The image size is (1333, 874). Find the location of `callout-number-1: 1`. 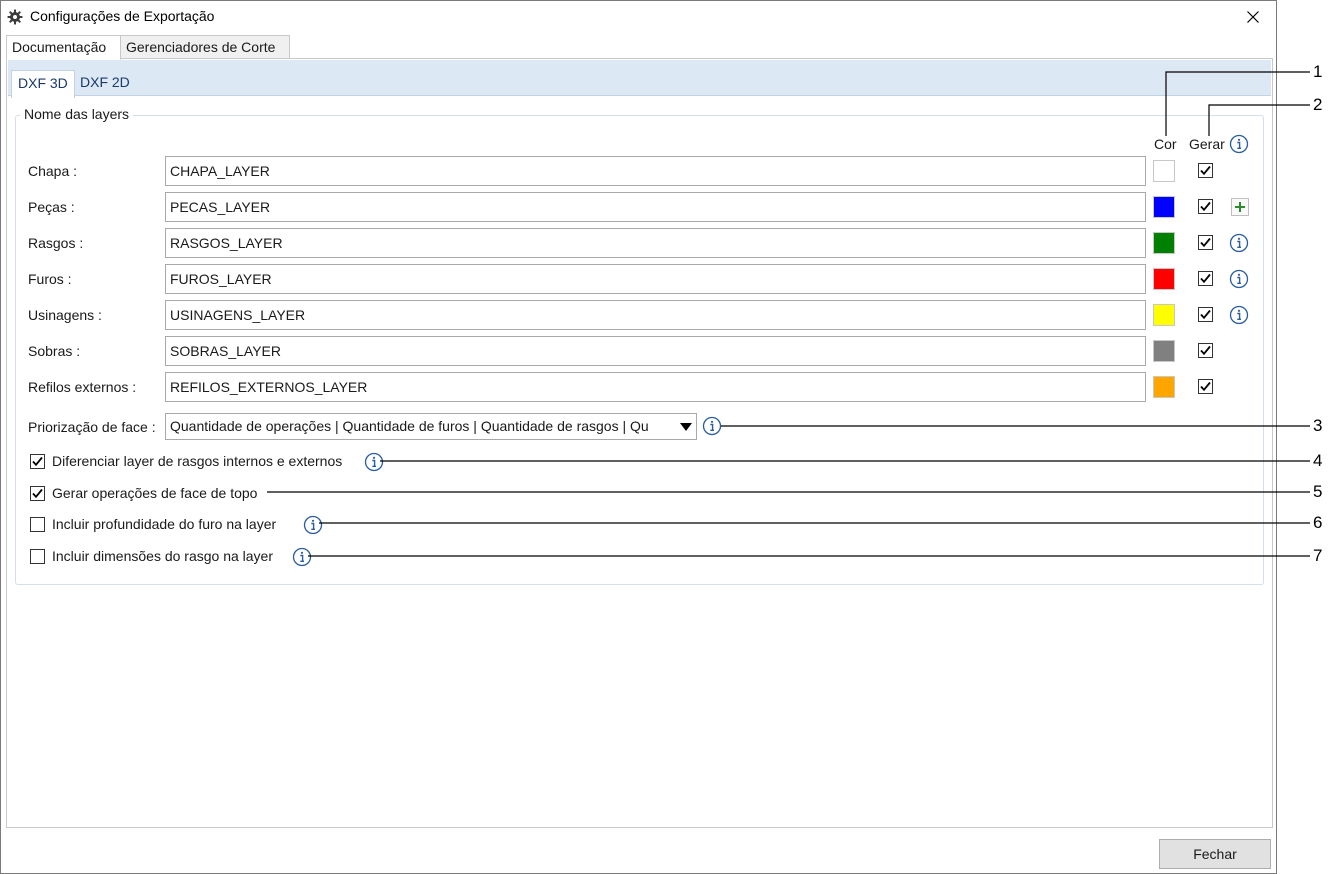

callout-number-1: 1 is located at coordinates (1318, 71).